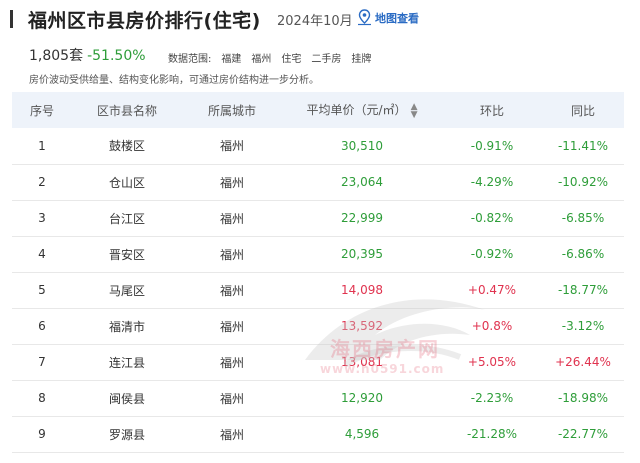 Image resolution: width=640 pixels, height=463 pixels. Describe the element at coordinates (126, 182) in the screenshot. I see `row-district-name: 仓山区` at that location.